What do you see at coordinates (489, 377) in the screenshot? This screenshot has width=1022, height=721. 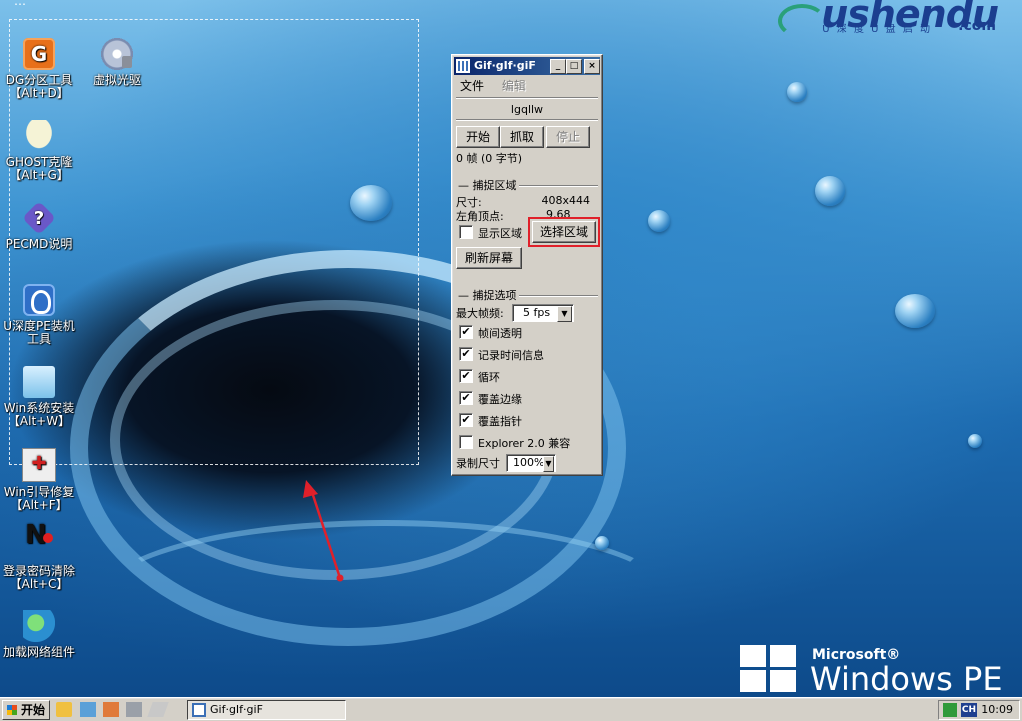 I see `option-label: 循环` at bounding box center [489, 377].